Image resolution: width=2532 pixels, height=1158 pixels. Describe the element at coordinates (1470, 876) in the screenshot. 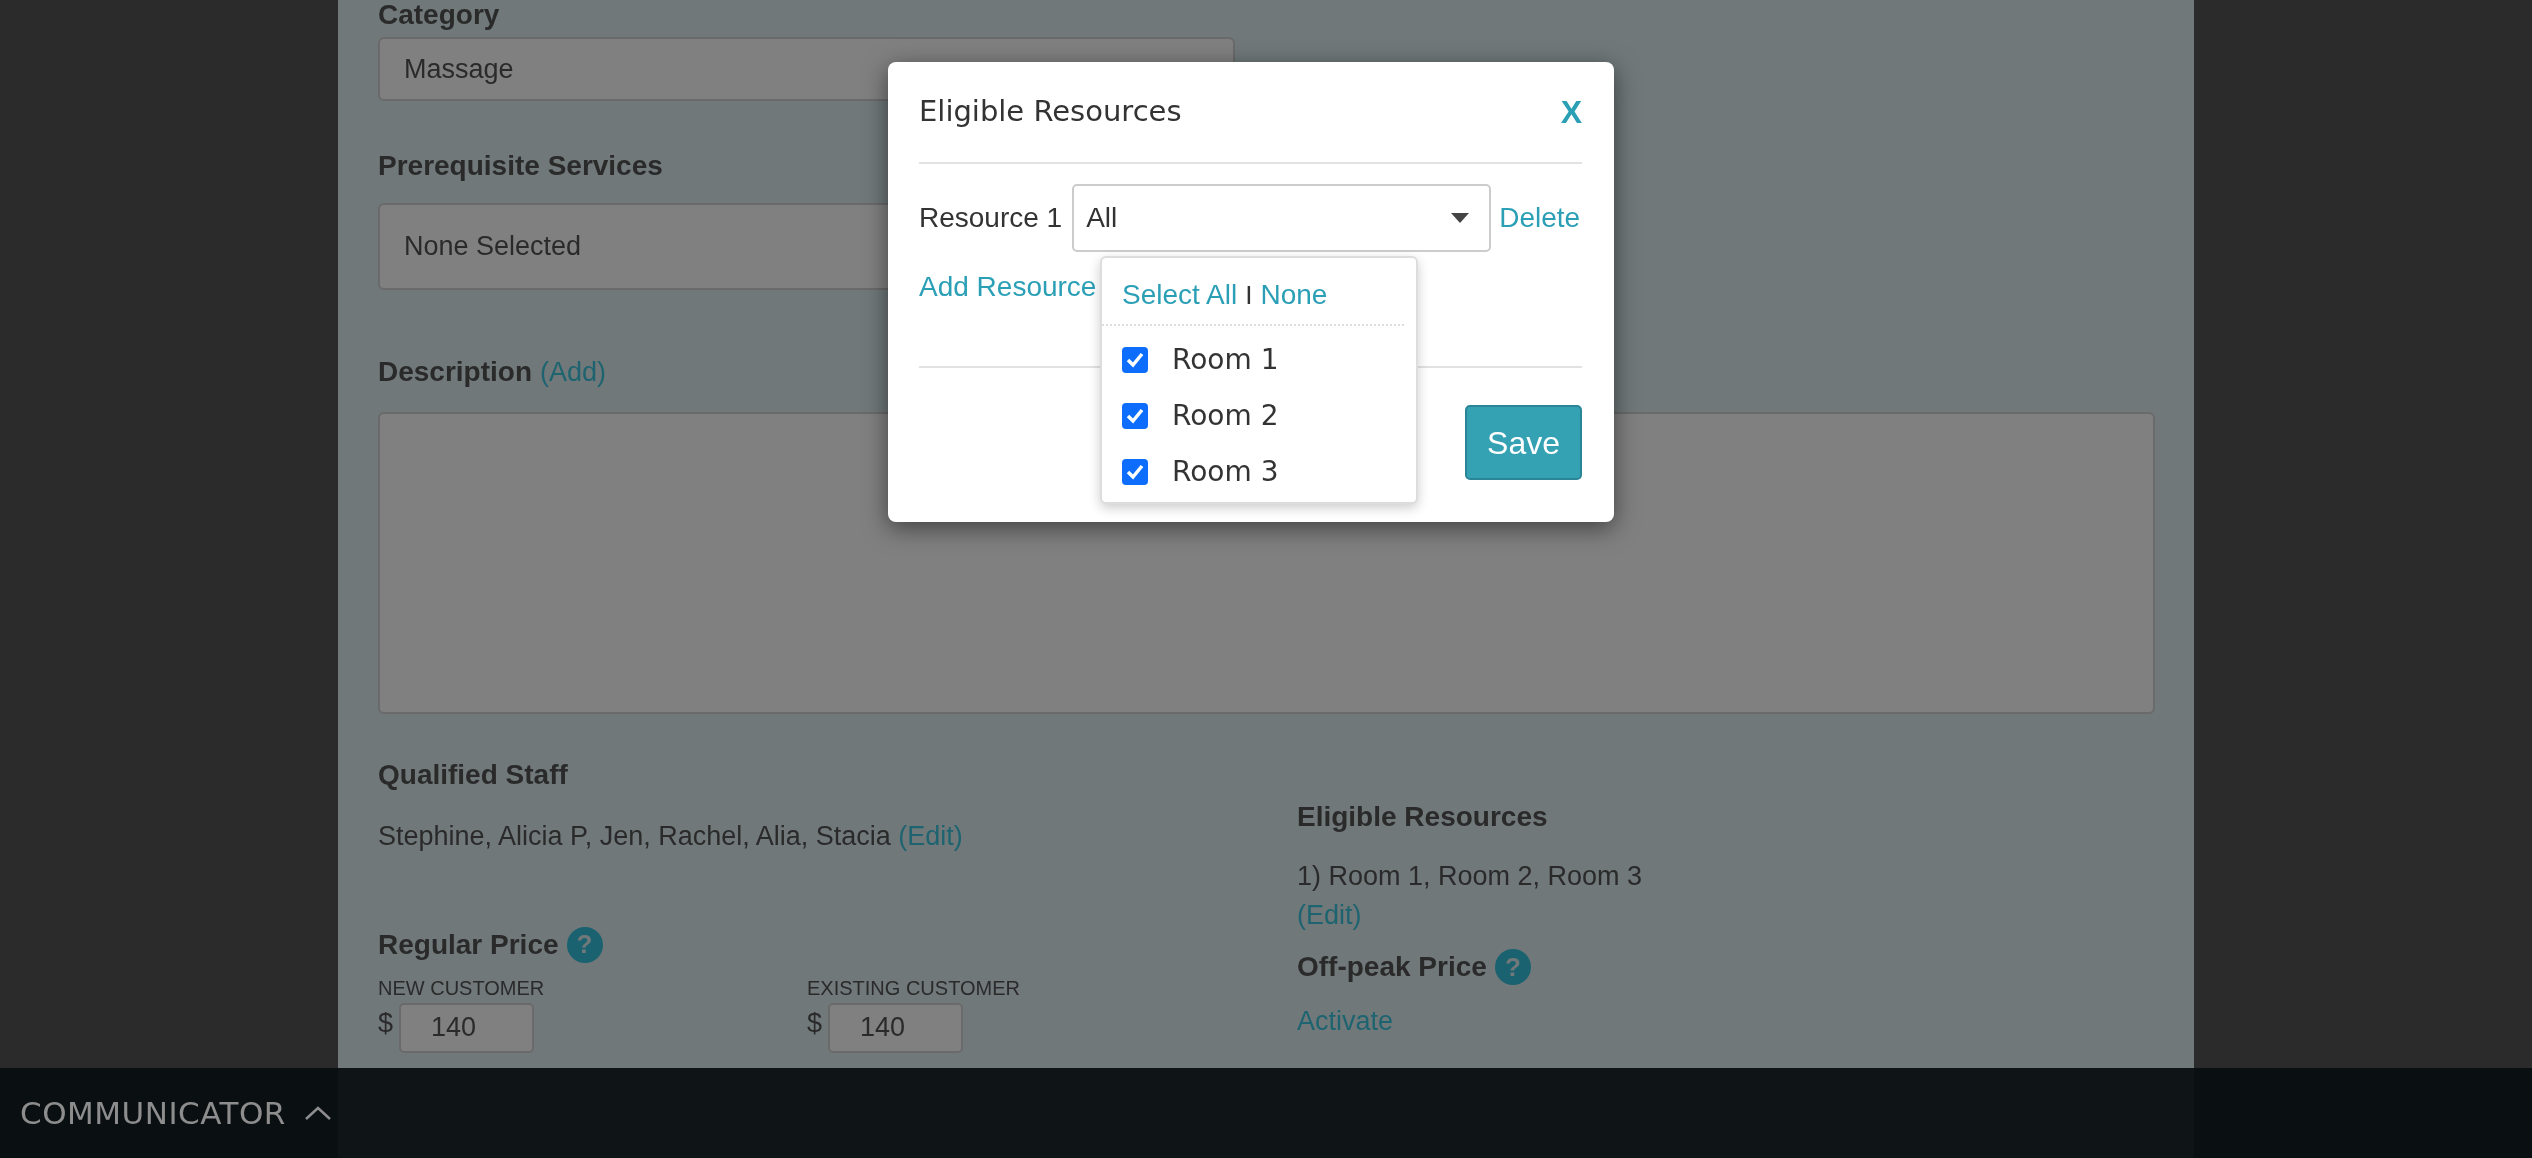

I see `resource-list: 1) Room 1, Room 2, Room 3` at that location.